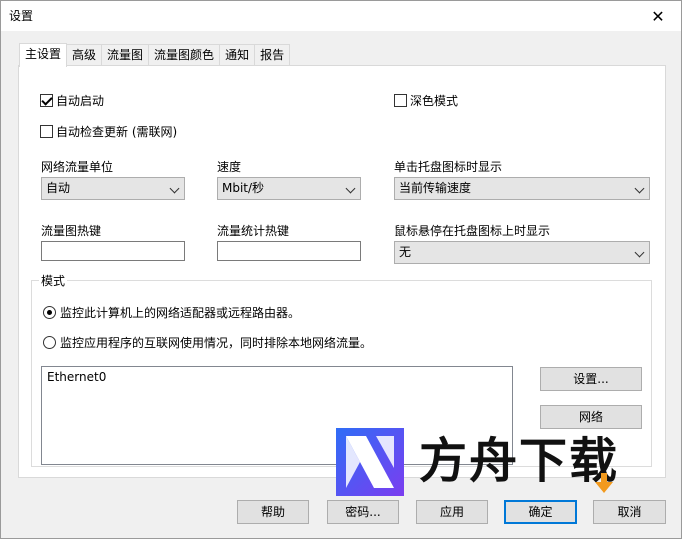 This screenshot has width=682, height=539. I want to click on speed-value: Mbit/秒, so click(243, 188).